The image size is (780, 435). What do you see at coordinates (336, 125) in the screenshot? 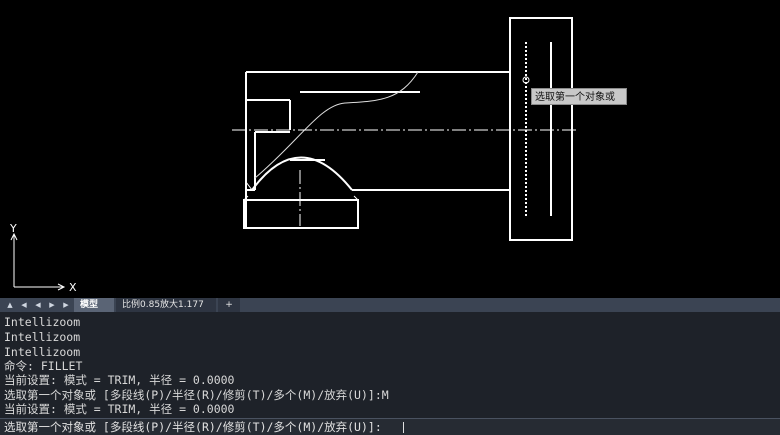
I see `profile-curve` at bounding box center [336, 125].